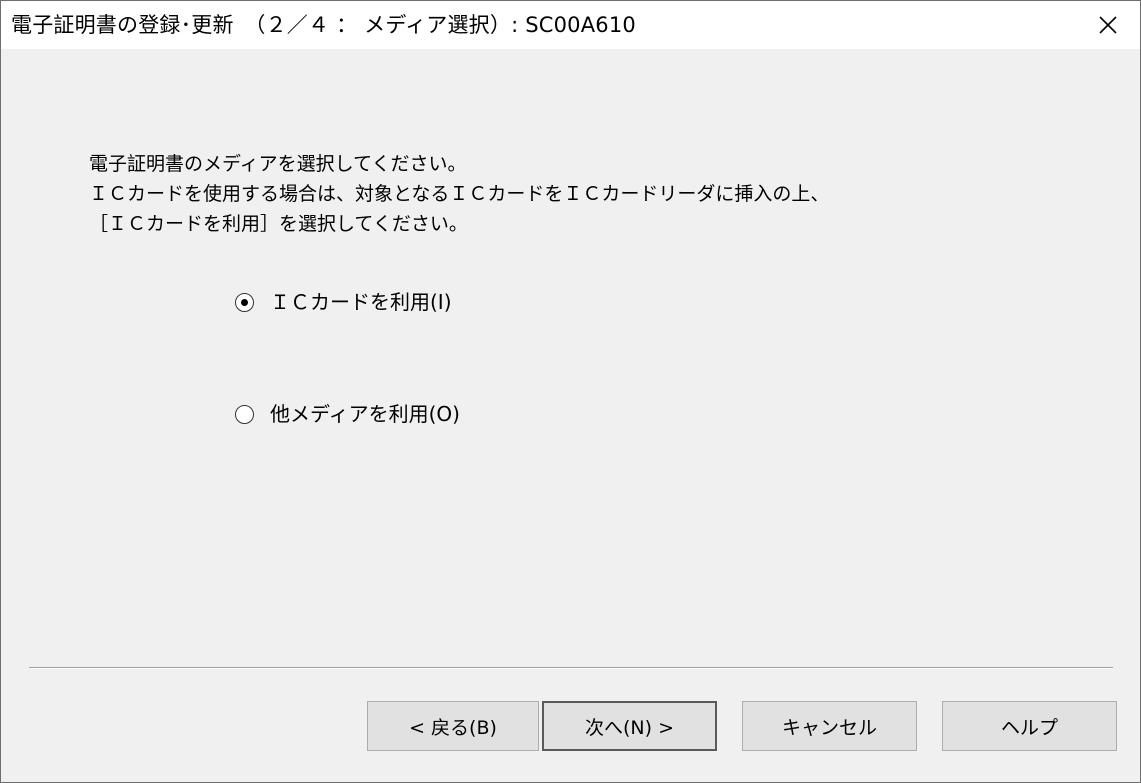 The width and height of the screenshot is (1141, 783). I want to click on close-button, so click(1108, 25).